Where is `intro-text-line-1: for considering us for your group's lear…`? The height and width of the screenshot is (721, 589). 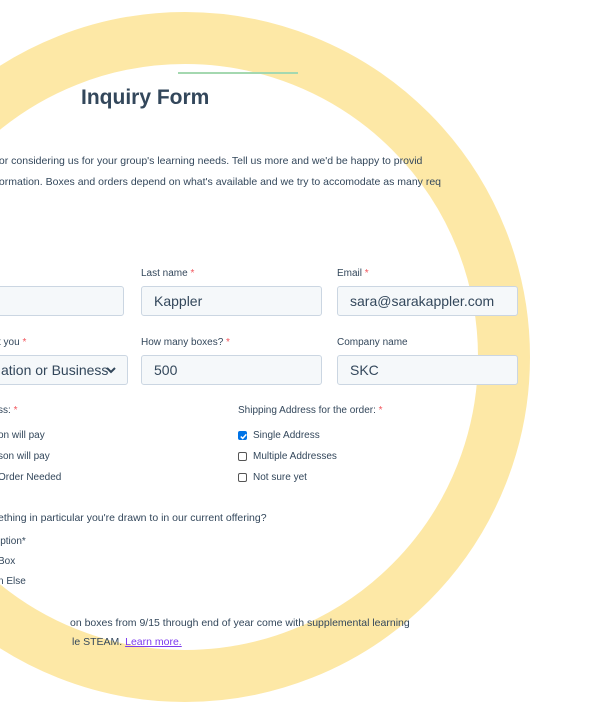 intro-text-line-1: for considering us for your group's lear… is located at coordinates (211, 161).